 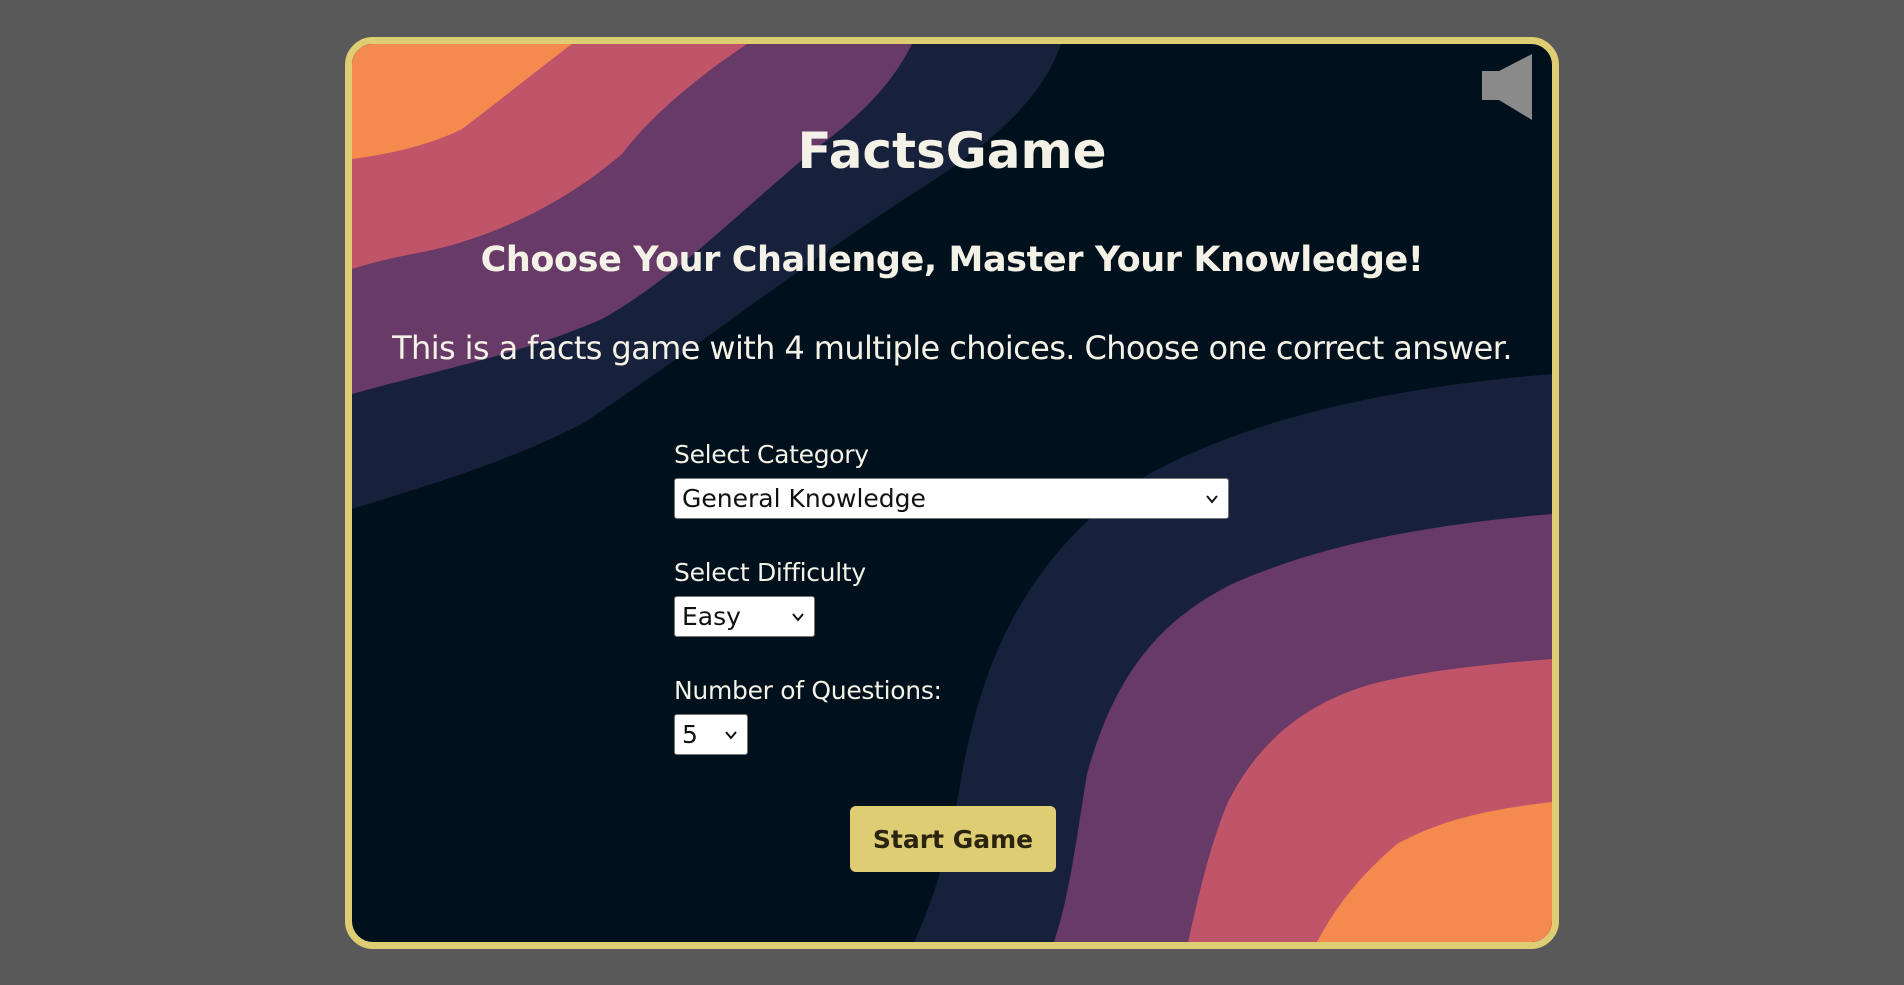 What do you see at coordinates (951, 498) in the screenshot?
I see `category-select: General Knowledge` at bounding box center [951, 498].